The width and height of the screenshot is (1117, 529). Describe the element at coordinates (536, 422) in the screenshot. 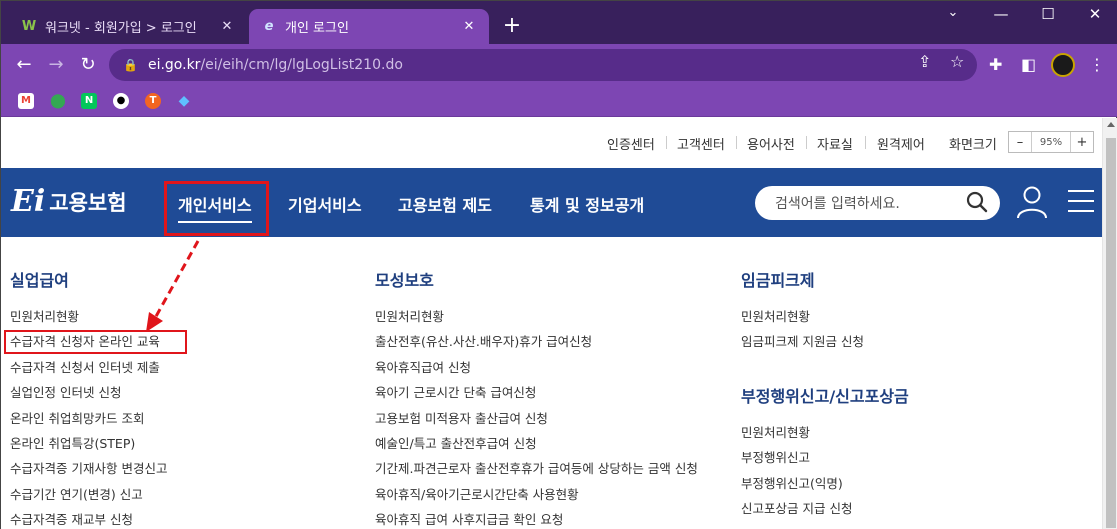

I see `list-item: 고용보험 미적용자 출산급여 신청` at that location.